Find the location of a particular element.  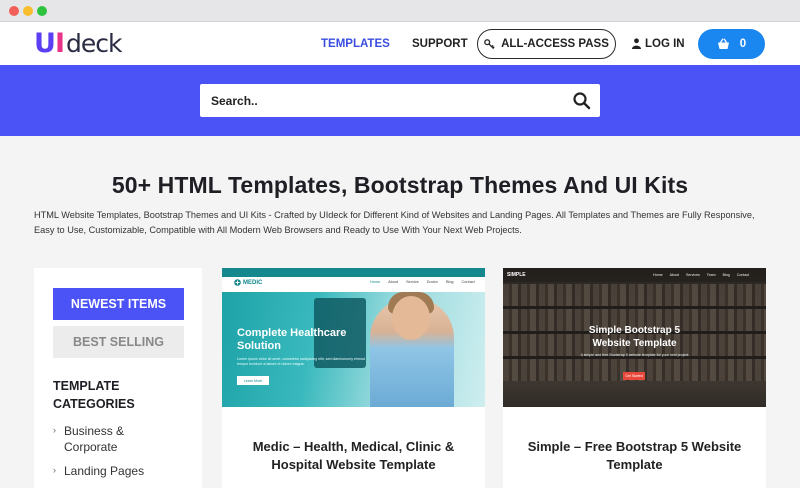

simple-hero-heading: Simple Bootstrap 5 Website Template is located at coordinates (634, 337).